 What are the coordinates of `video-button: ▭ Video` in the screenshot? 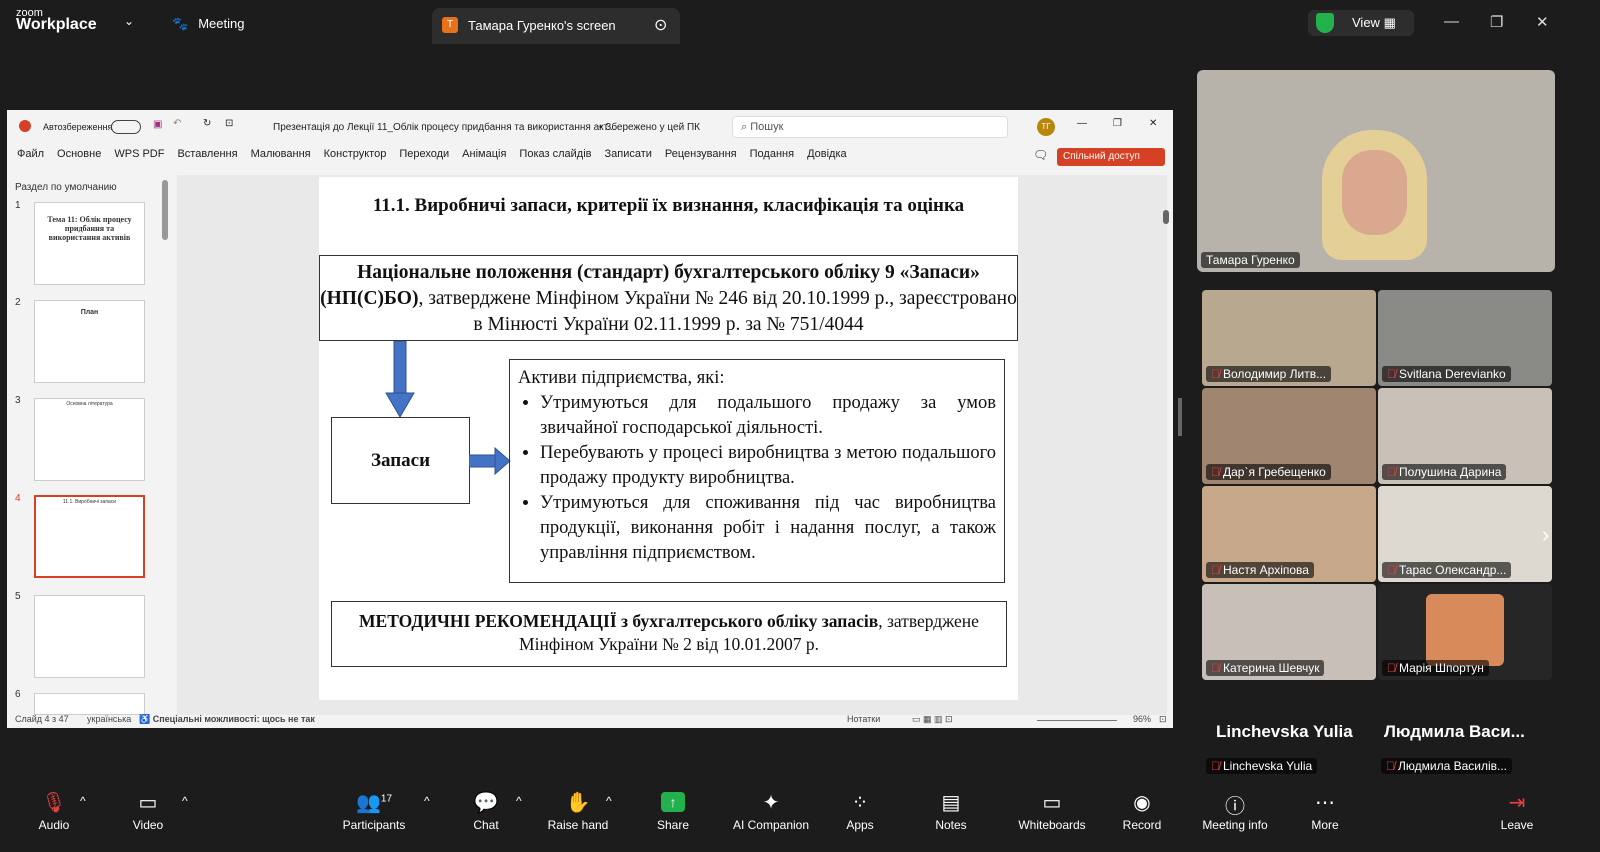 It's located at (148, 811).